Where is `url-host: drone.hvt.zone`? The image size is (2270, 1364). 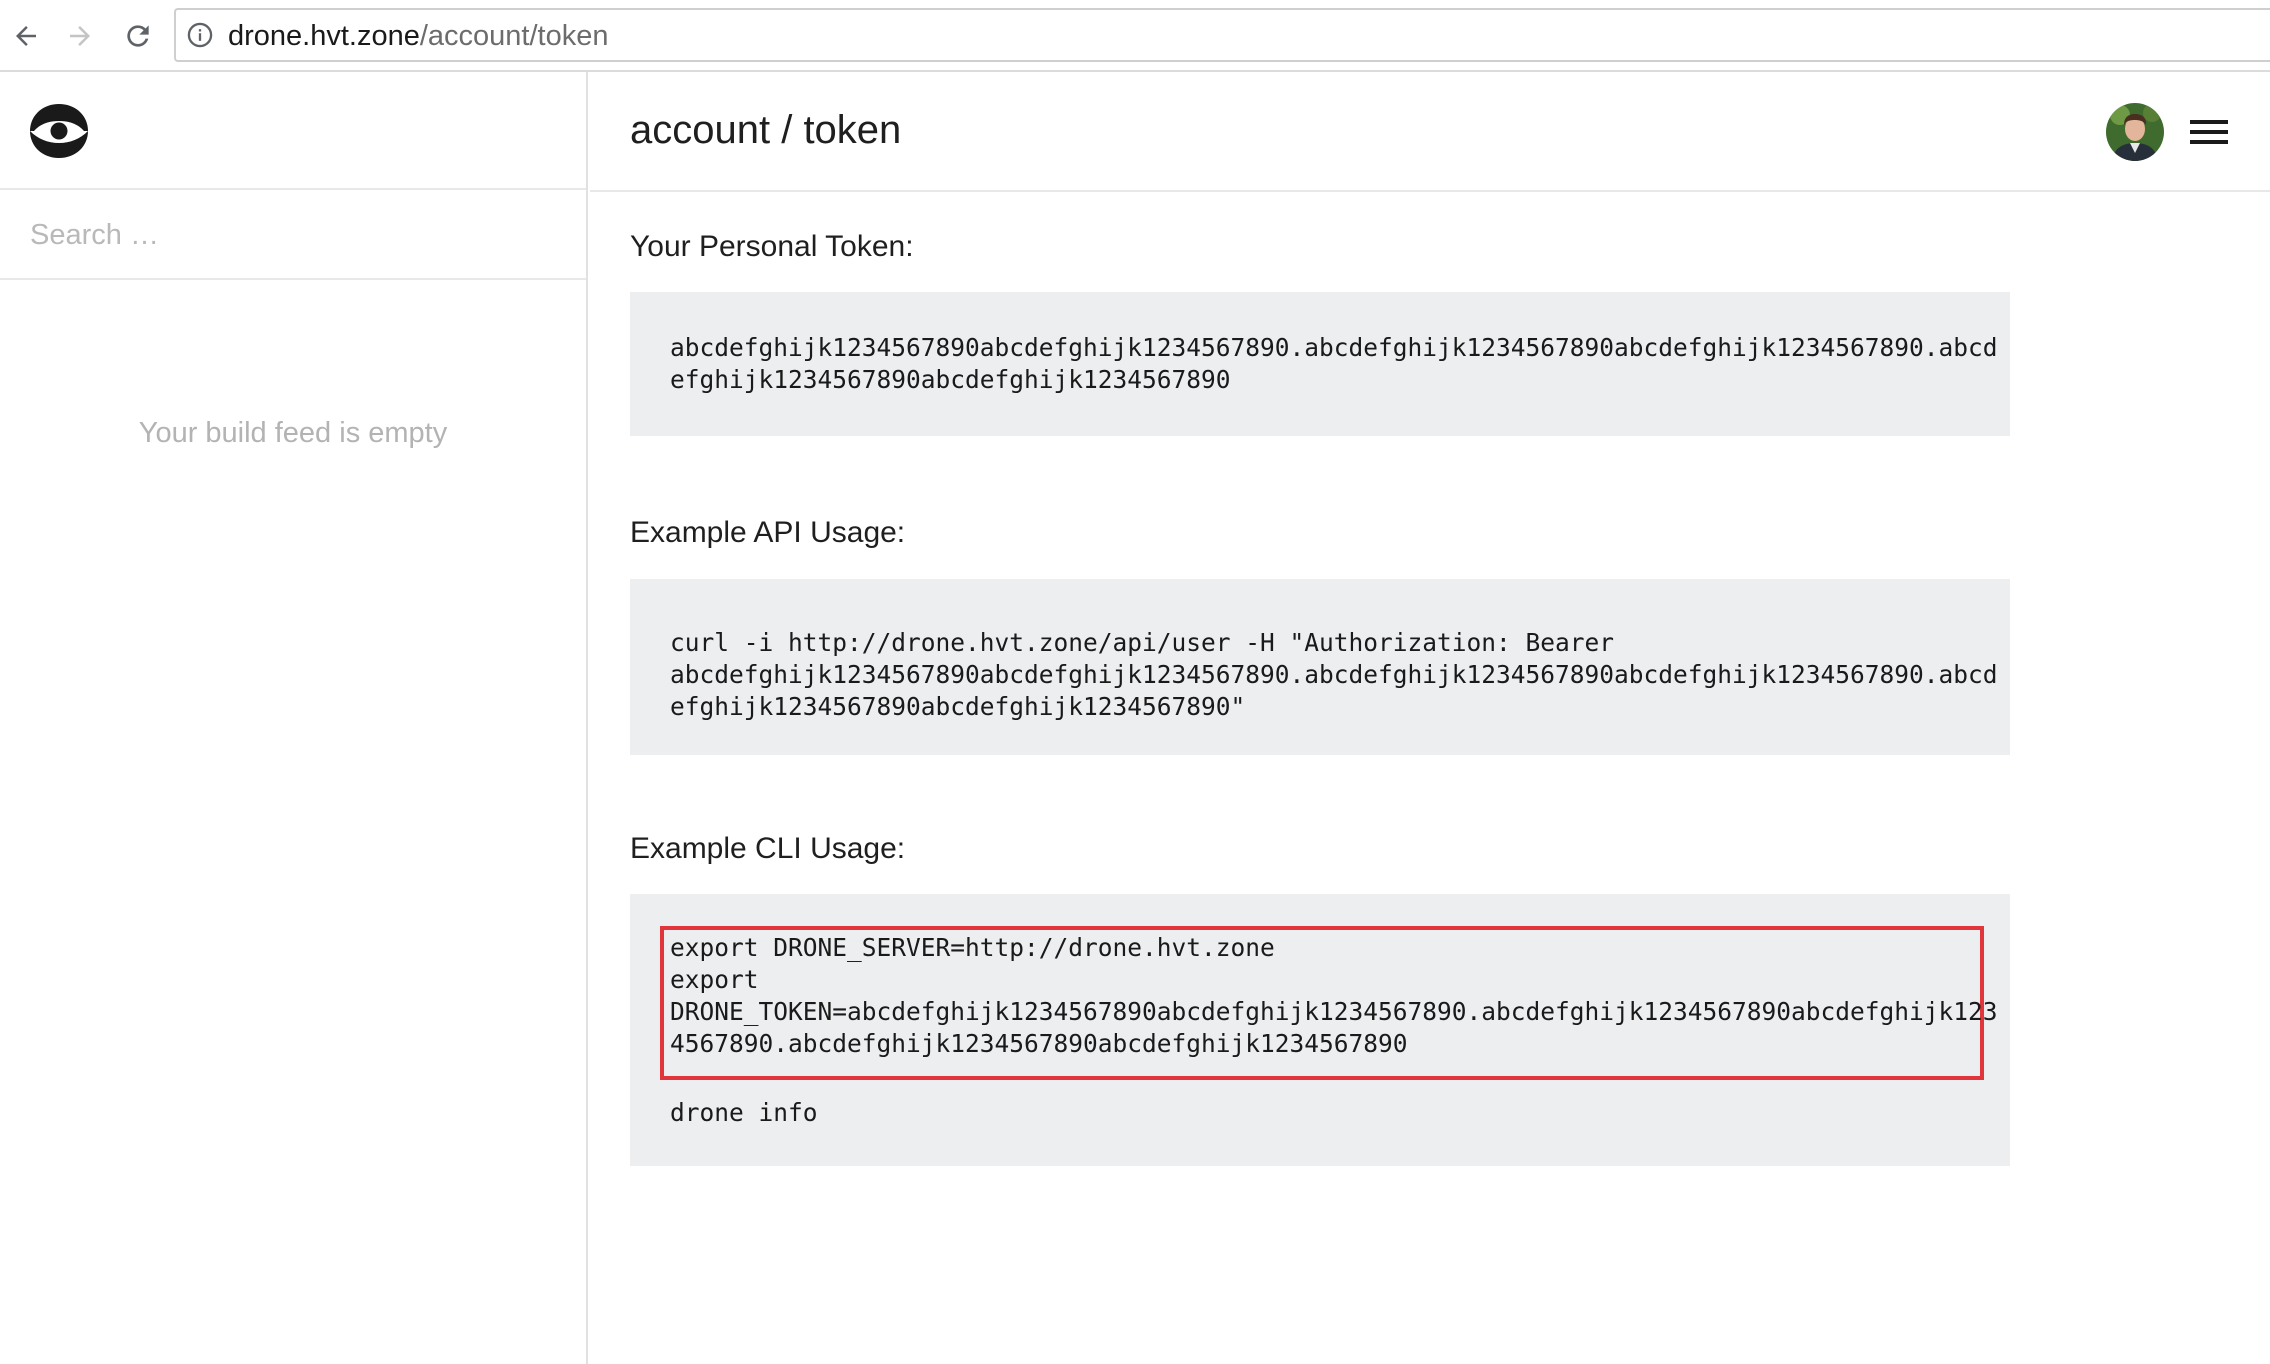 url-host: drone.hvt.zone is located at coordinates (324, 36).